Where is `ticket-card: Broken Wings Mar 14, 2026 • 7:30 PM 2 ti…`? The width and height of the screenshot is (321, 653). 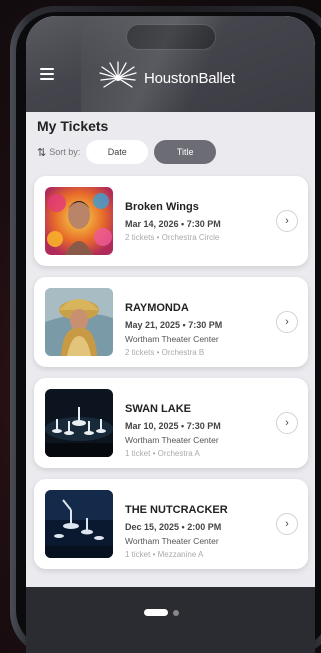
ticket-card: Broken Wings Mar 14, 2026 • 7:30 PM 2 ti… is located at coordinates (171, 221).